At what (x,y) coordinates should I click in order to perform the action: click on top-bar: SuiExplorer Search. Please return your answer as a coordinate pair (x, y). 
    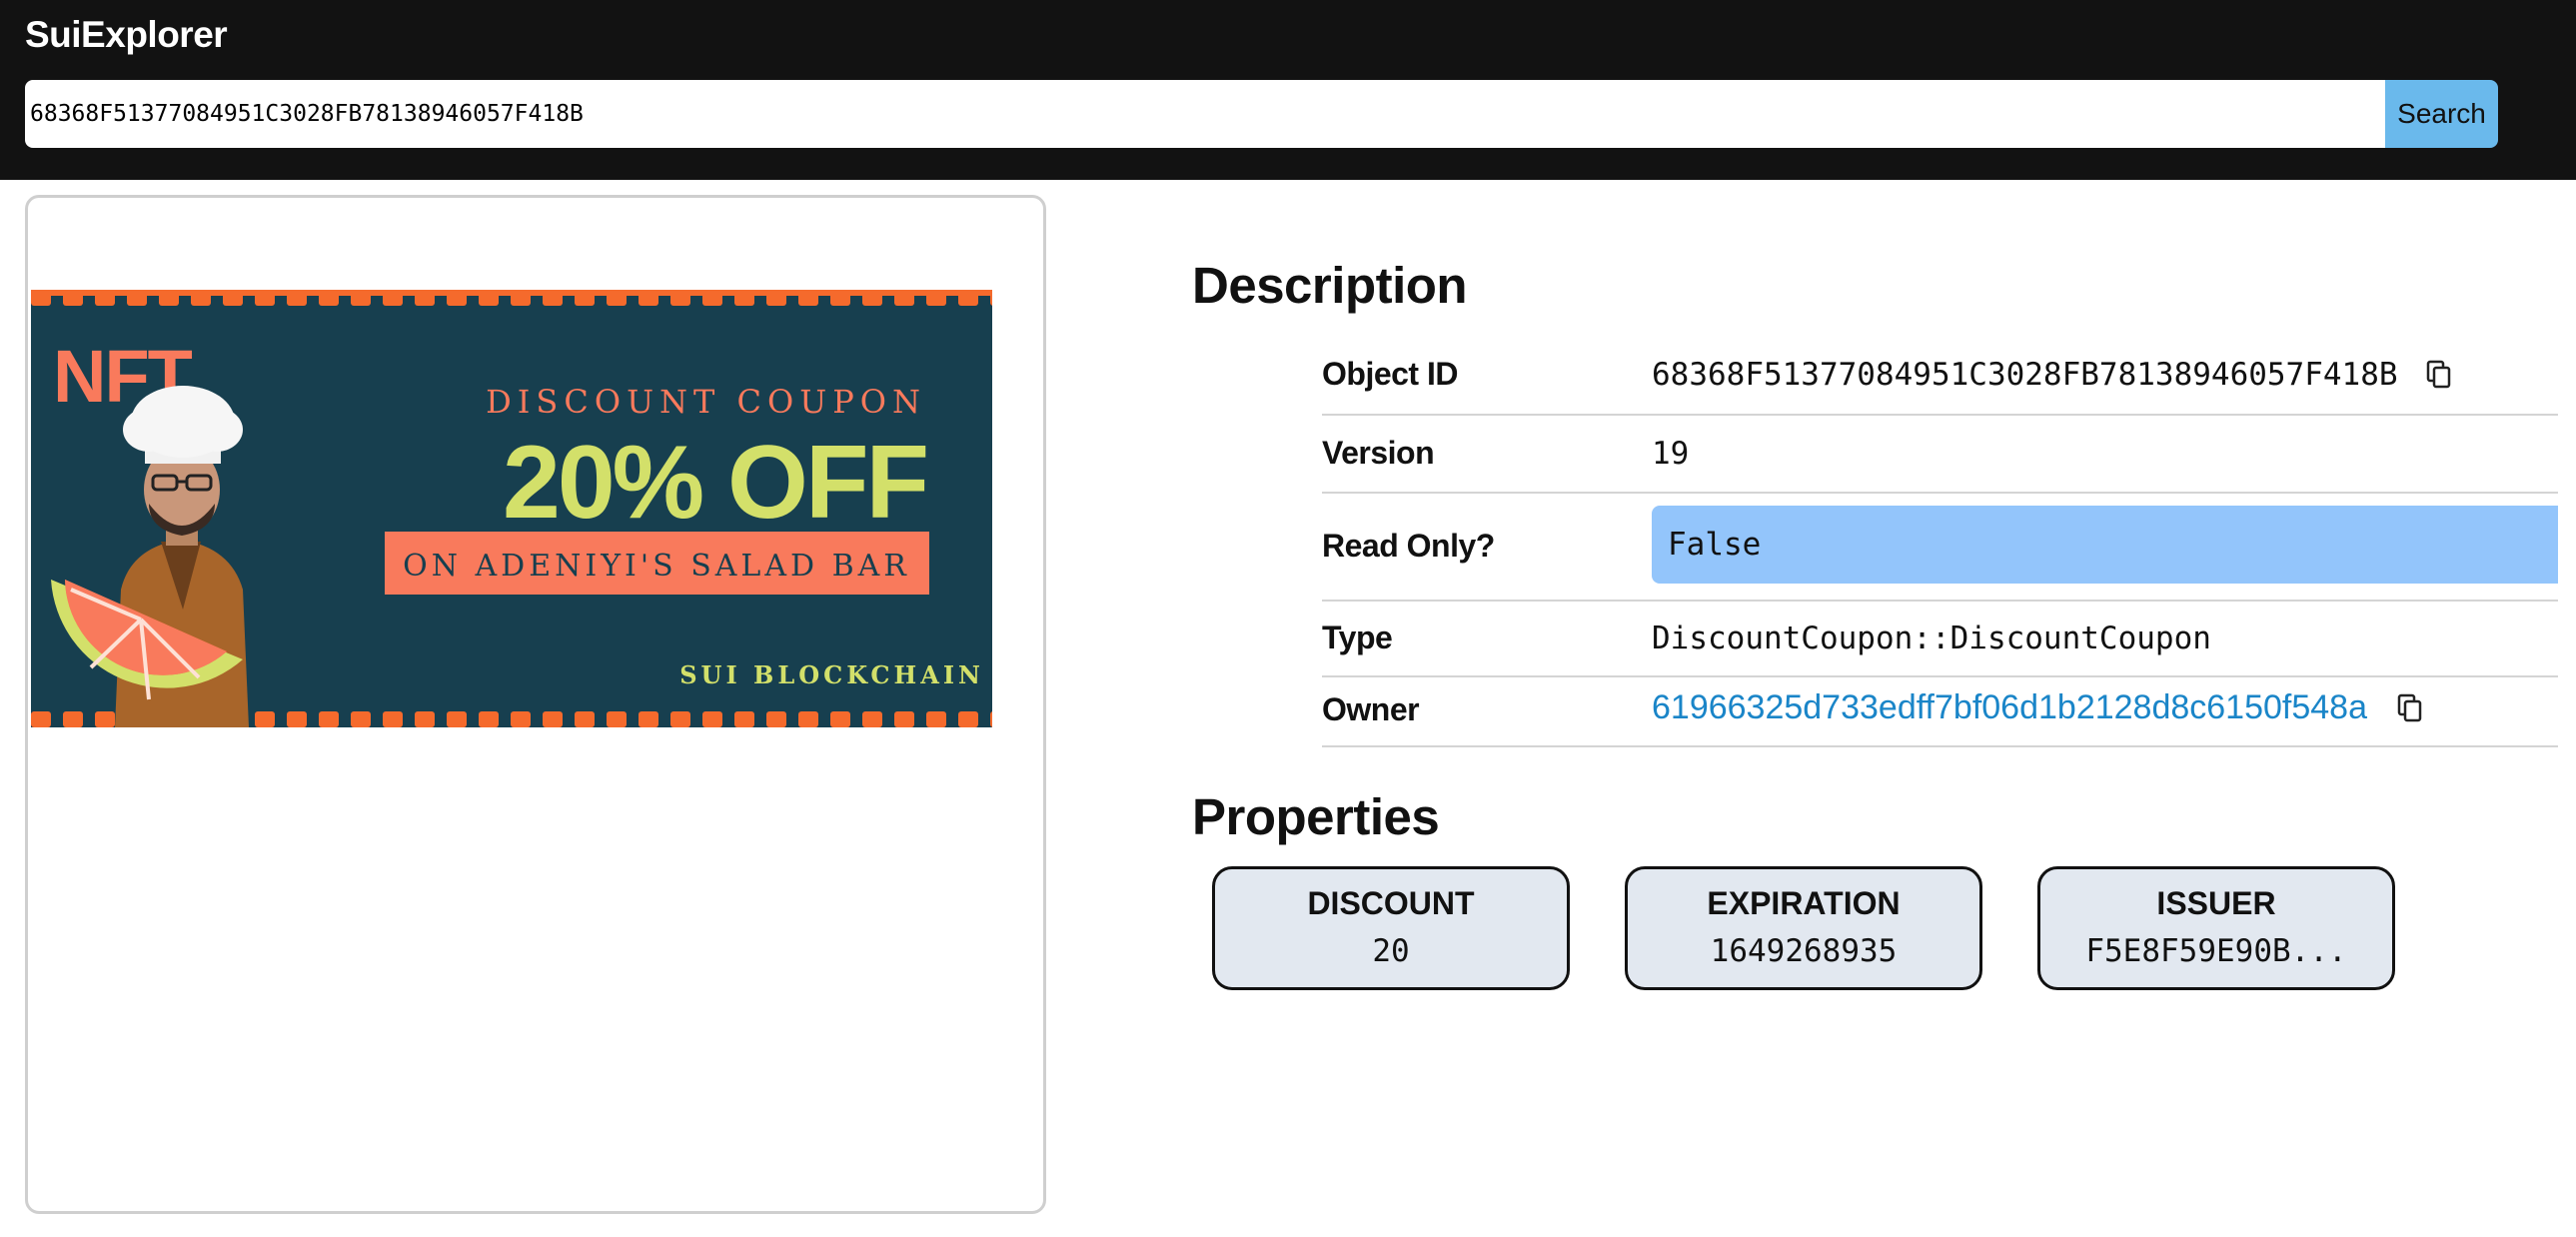
    Looking at the image, I should click on (1288, 90).